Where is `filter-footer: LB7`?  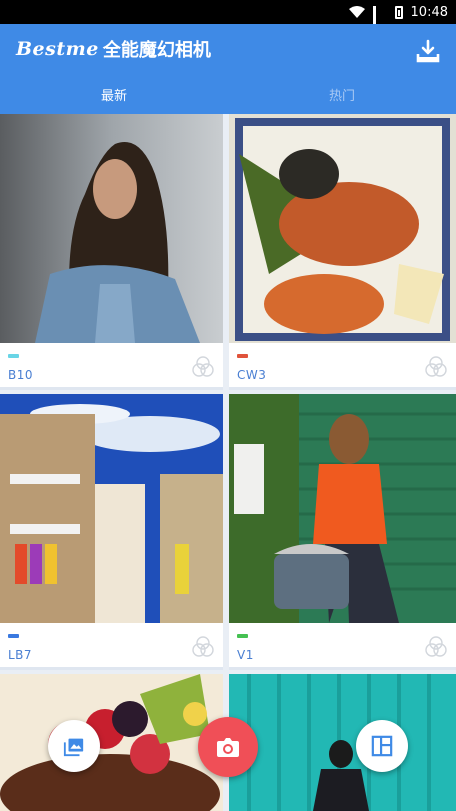 filter-footer: LB7 is located at coordinates (111, 645).